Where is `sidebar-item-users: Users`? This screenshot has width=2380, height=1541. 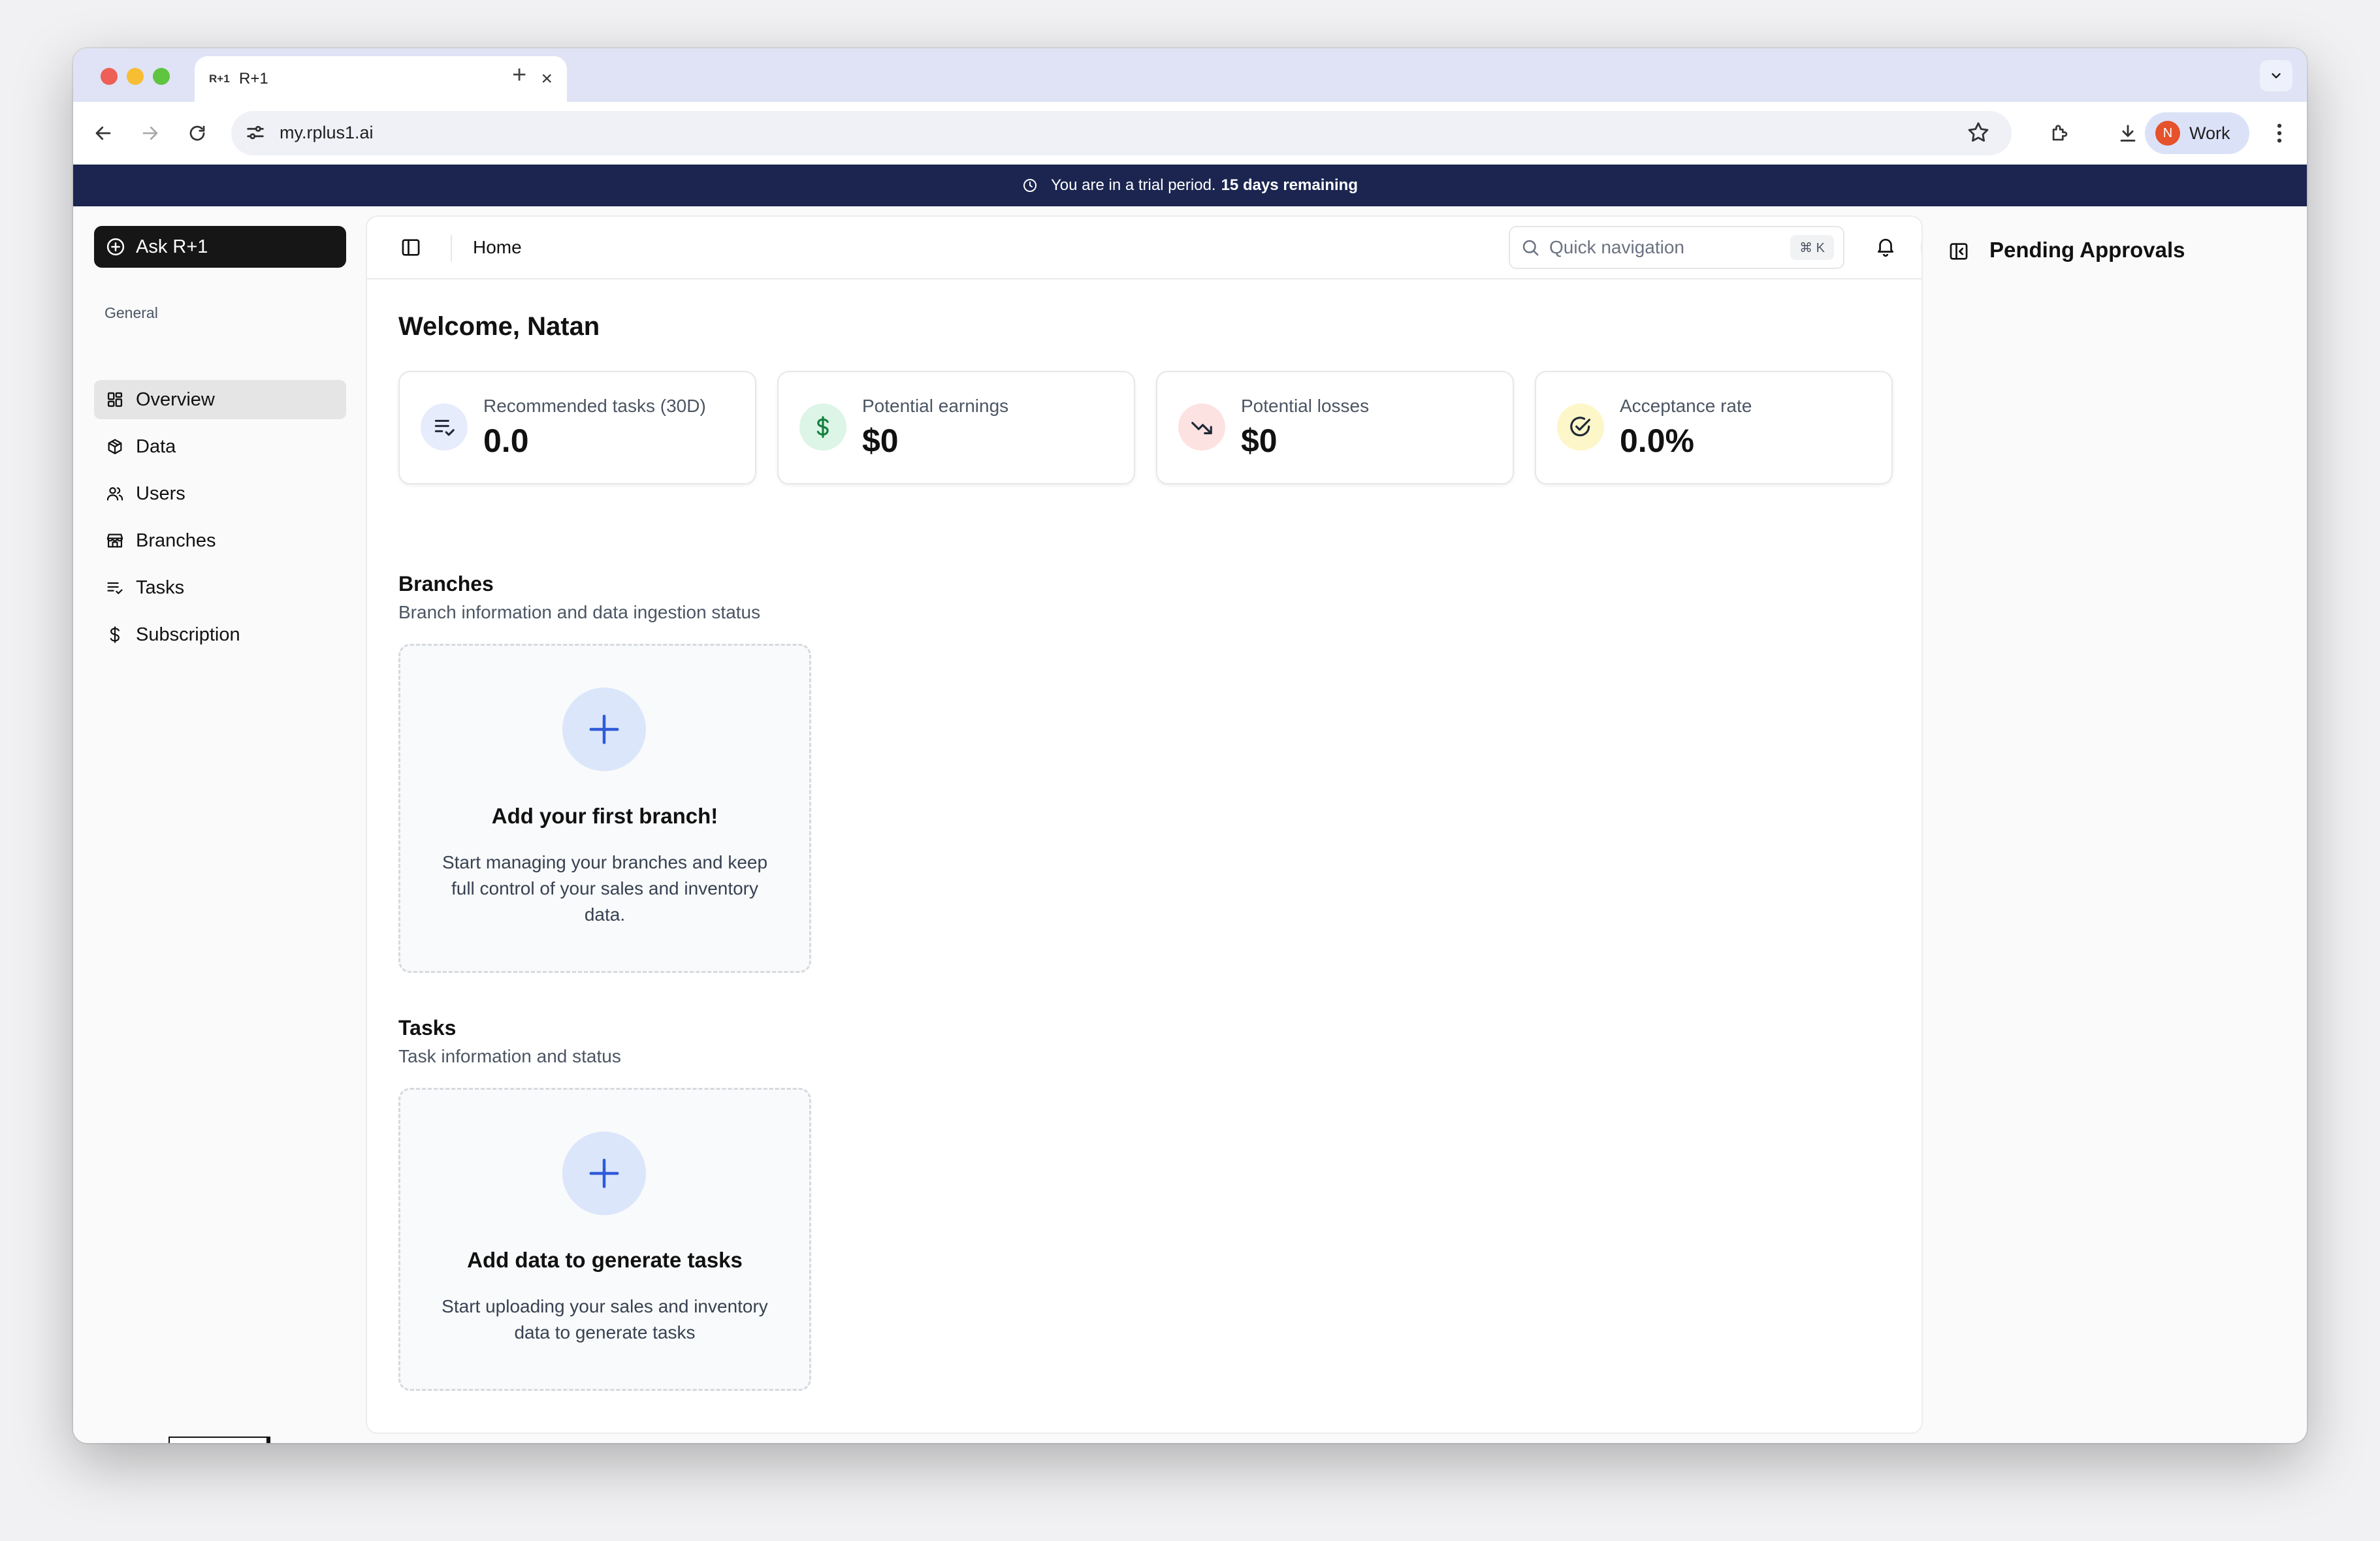 sidebar-item-users: Users is located at coordinates (220, 493).